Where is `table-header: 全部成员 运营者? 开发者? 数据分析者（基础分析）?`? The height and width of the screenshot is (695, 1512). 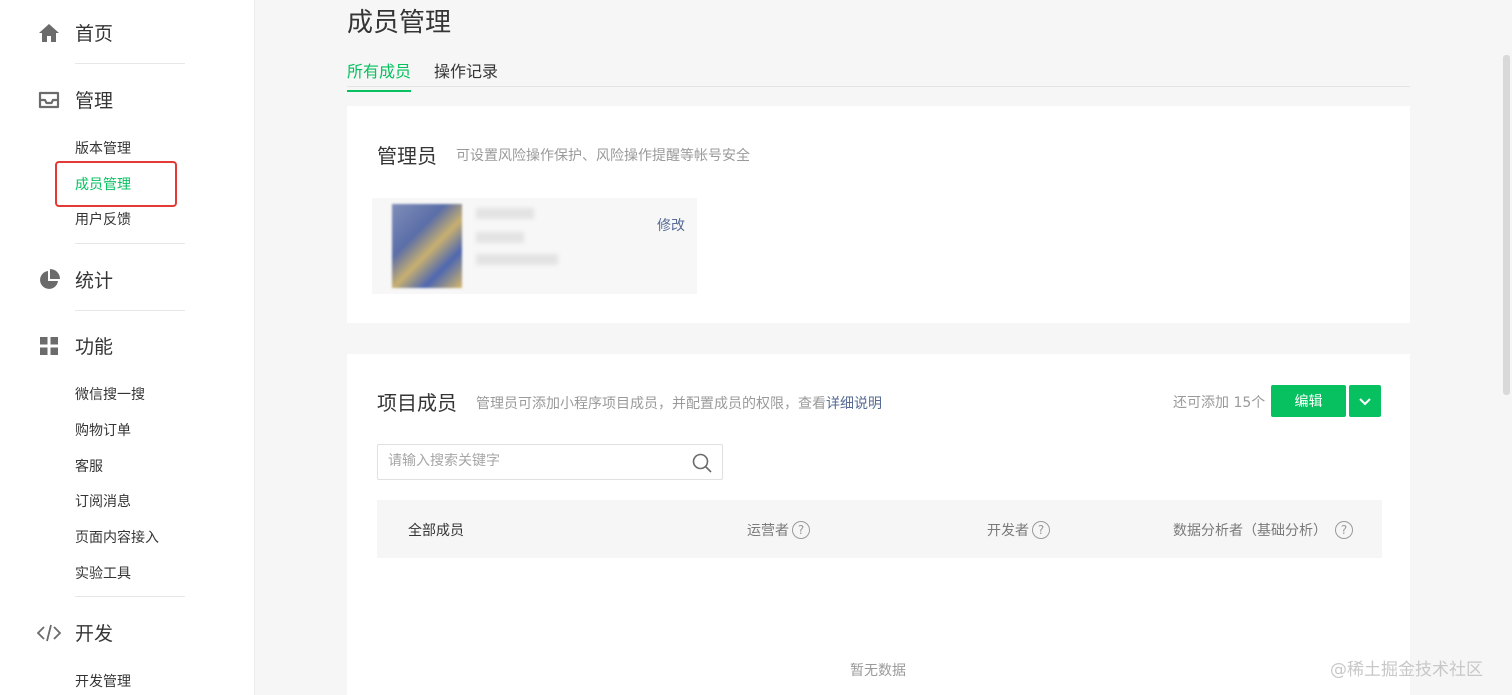
table-header: 全部成员 运营者? 开发者? 数据分析者（基础分析）? is located at coordinates (879, 529).